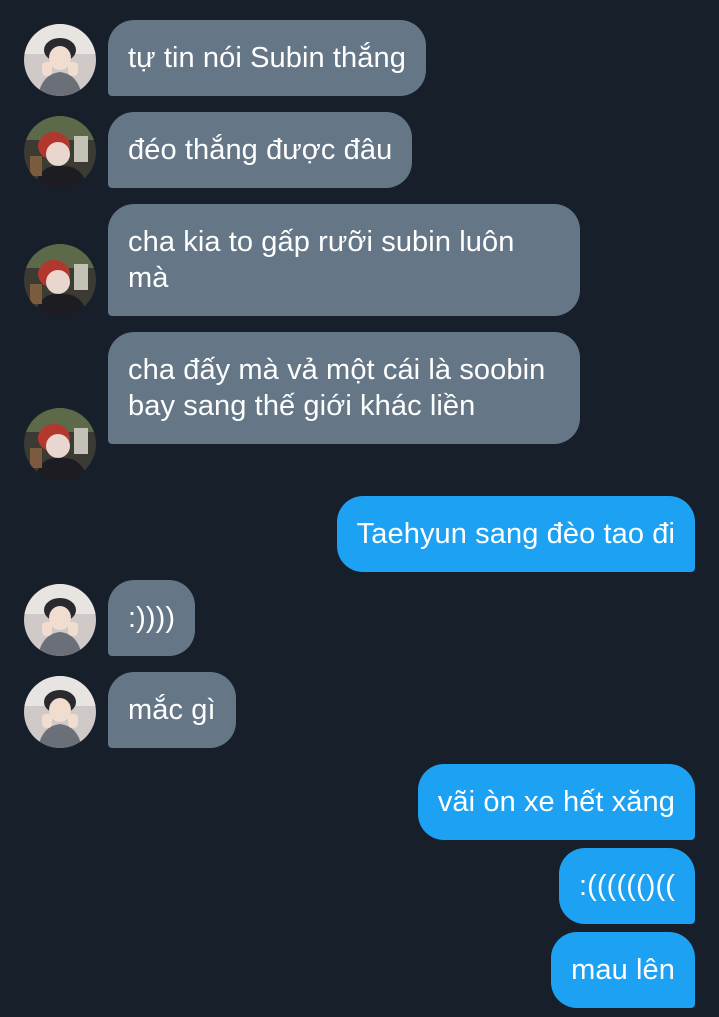 The height and width of the screenshot is (1017, 719). What do you see at coordinates (267, 58) in the screenshot?
I see `incoming-message: tự tin nói Subin thắng` at bounding box center [267, 58].